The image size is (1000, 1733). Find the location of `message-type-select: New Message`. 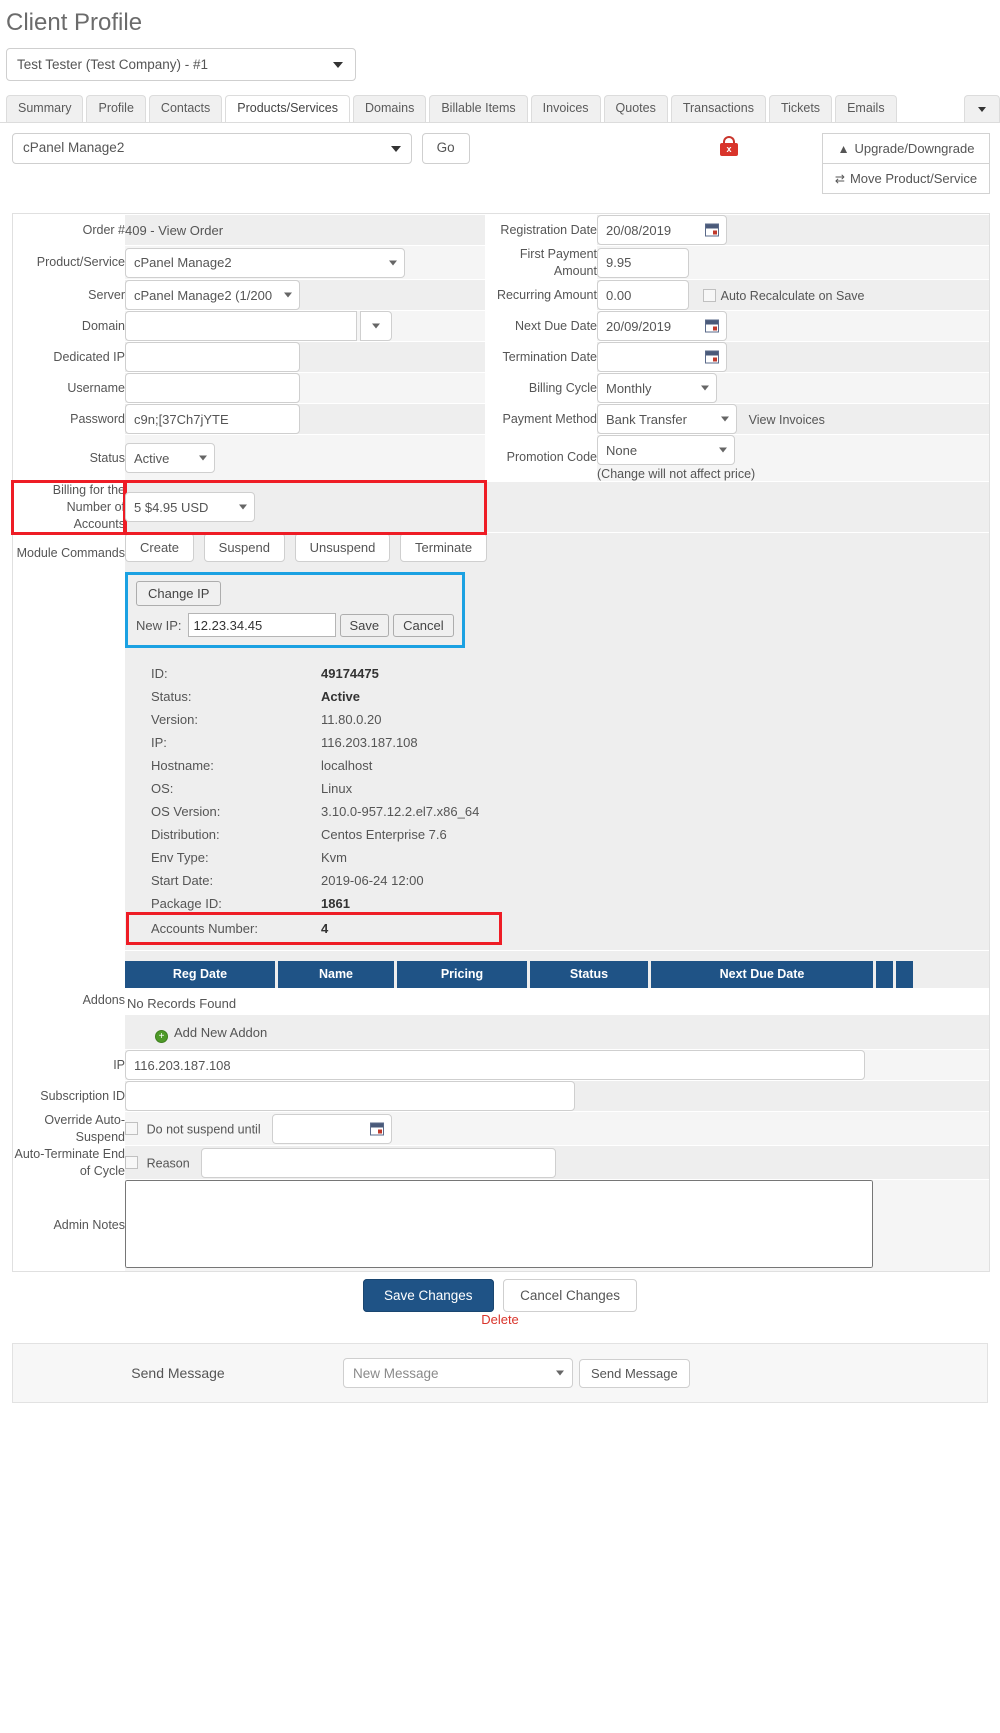

message-type-select: New Message is located at coordinates (458, 1373).